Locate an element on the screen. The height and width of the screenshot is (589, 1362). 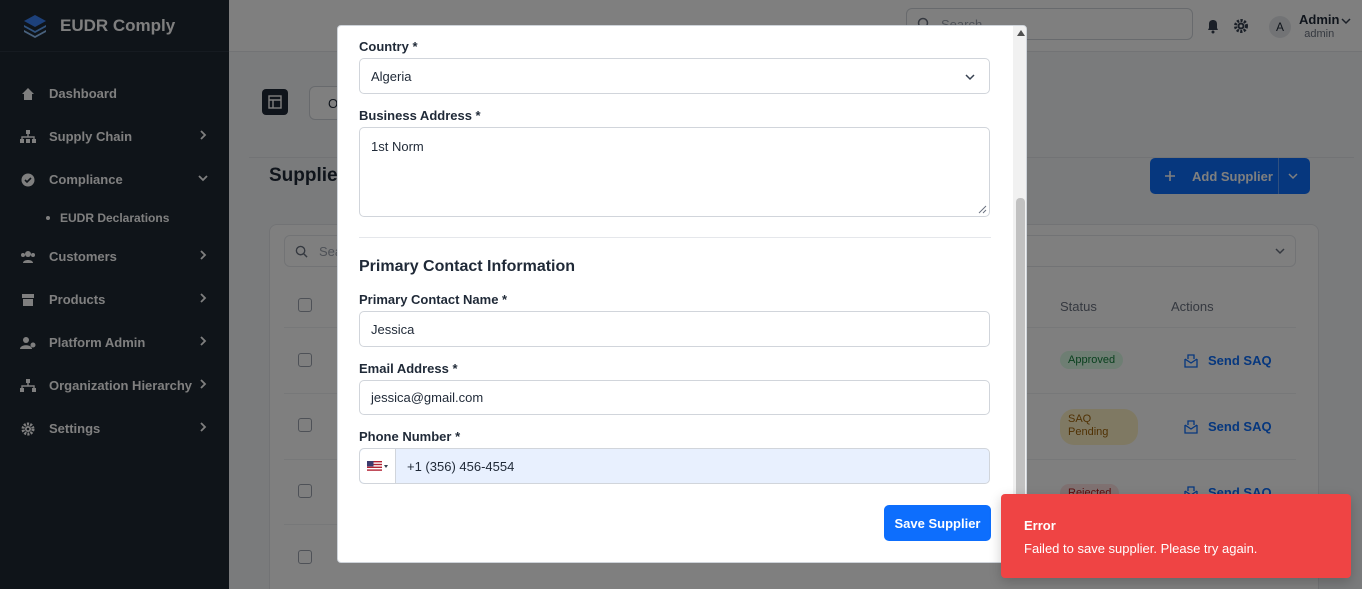
phone-input: +1 (356) 456-4554 is located at coordinates (674, 466).